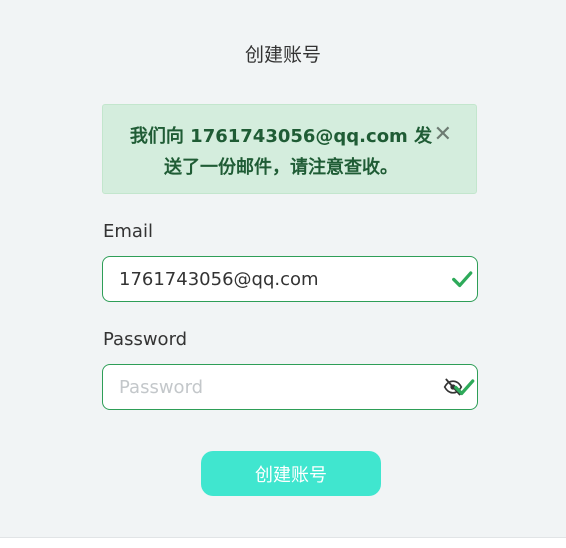  I want to click on create-account-button: 创建账号, so click(291, 473).